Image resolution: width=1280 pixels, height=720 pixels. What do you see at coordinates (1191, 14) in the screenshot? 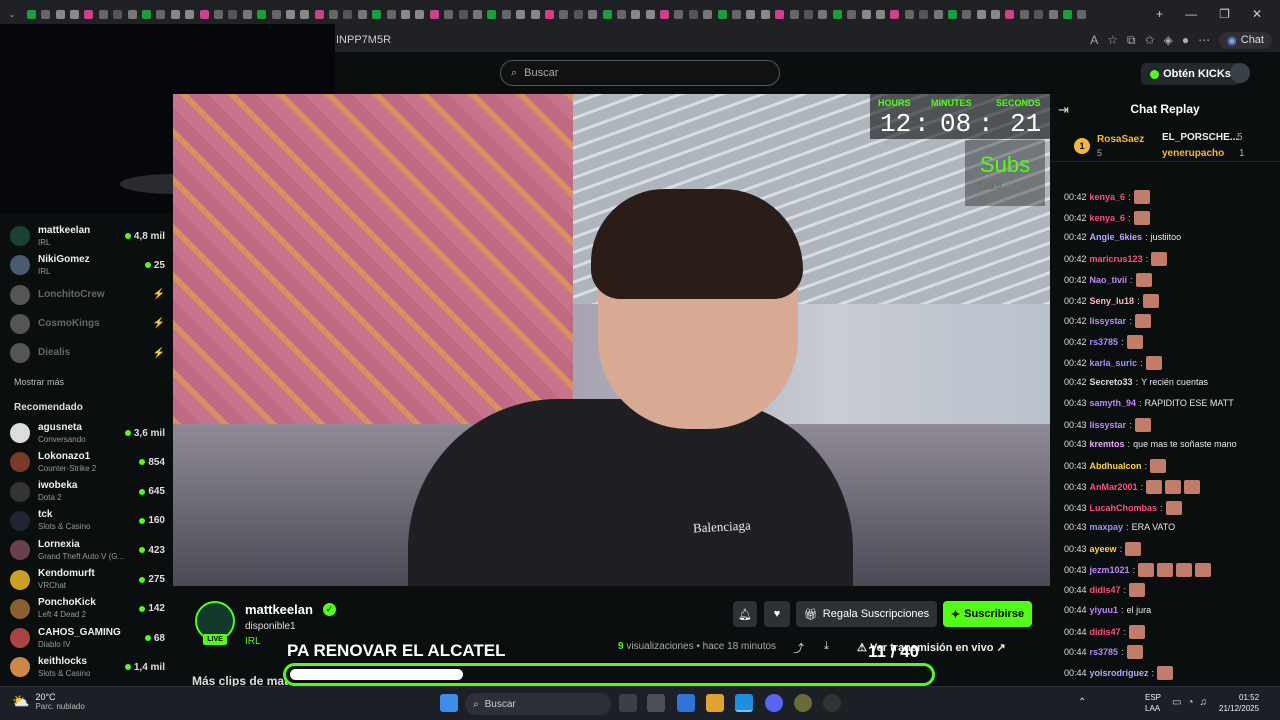
I see `minimize-icon: —` at bounding box center [1191, 14].